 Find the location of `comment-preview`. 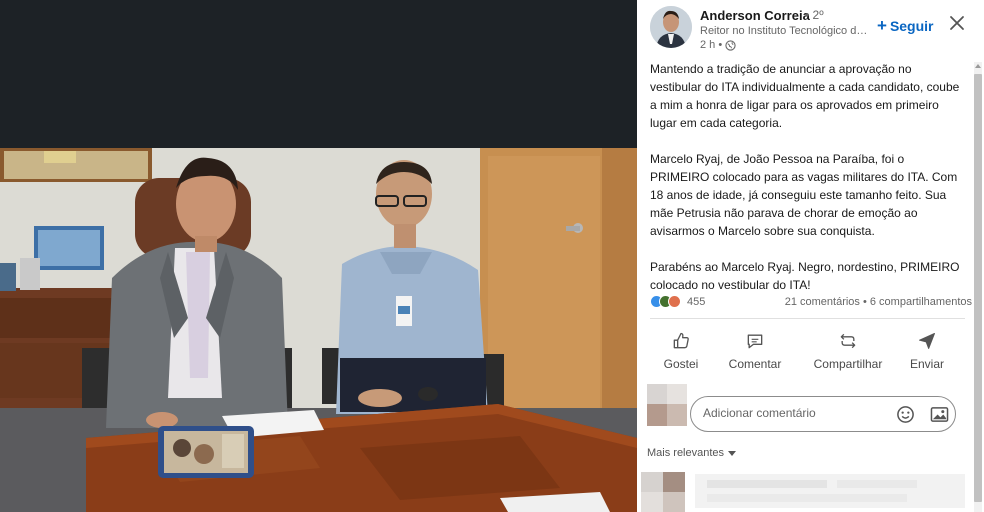

comment-preview is located at coordinates (804, 489).